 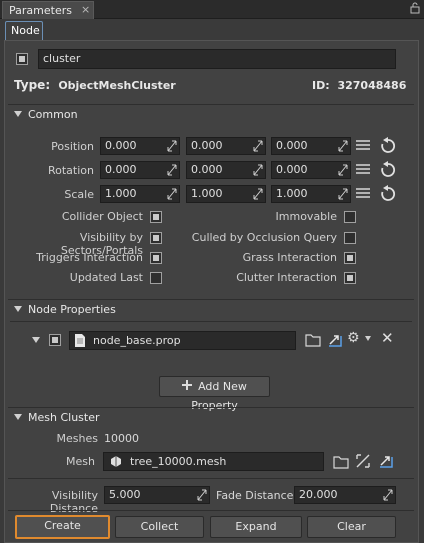 I want to click on tab-node-label: Node, so click(x=25, y=30).